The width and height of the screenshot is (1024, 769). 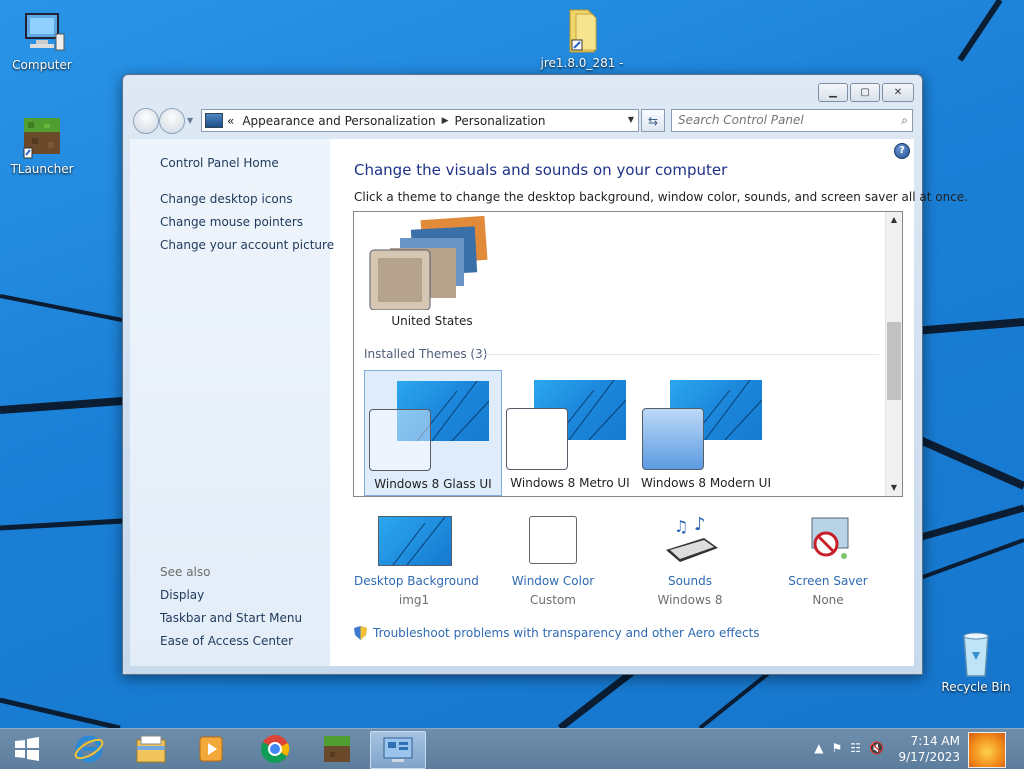 What do you see at coordinates (929, 749) in the screenshot?
I see `clock: 7:14 AM 9/17/2023` at bounding box center [929, 749].